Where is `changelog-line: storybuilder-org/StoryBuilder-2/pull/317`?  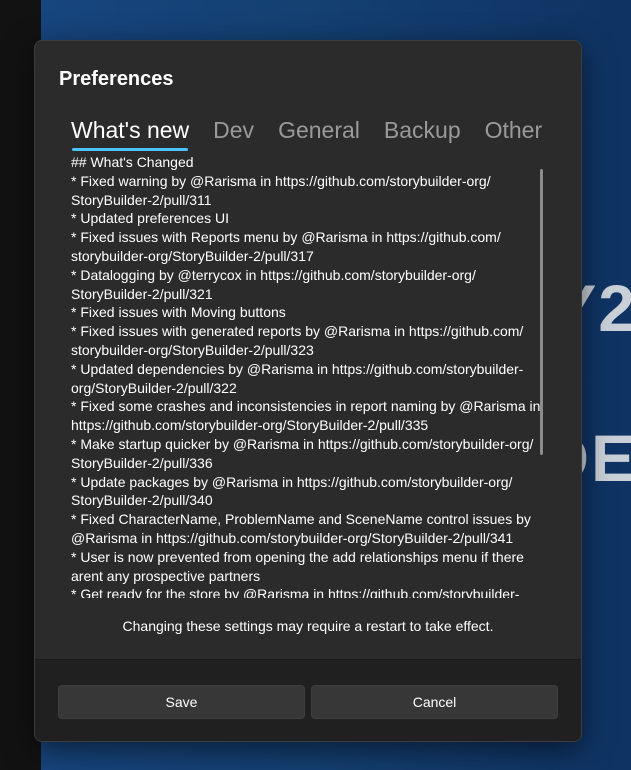 changelog-line: storybuilder-org/StoryBuilder-2/pull/317 is located at coordinates (192, 255).